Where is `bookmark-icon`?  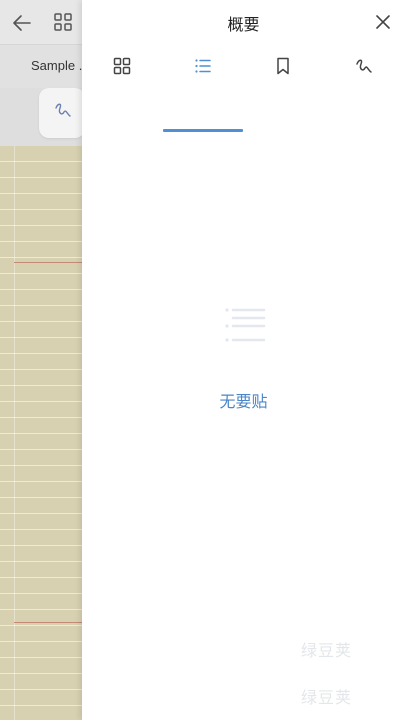 bookmark-icon is located at coordinates (283, 66).